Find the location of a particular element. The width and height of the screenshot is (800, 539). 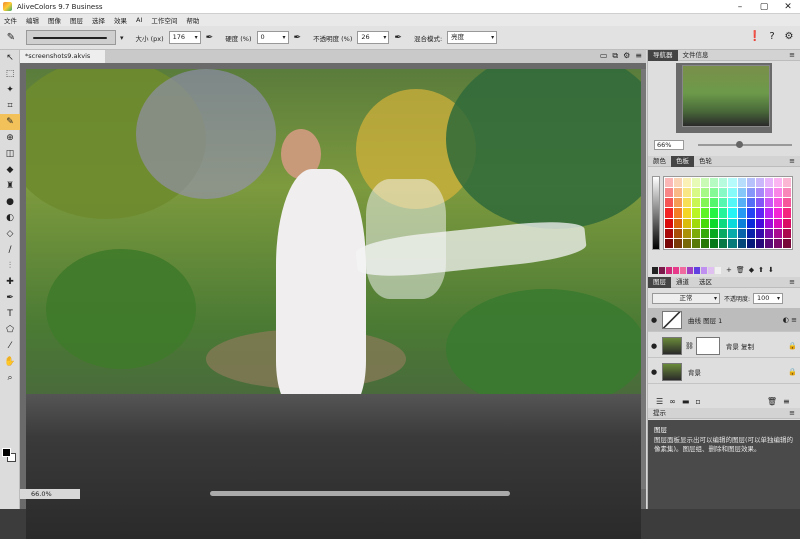

zoom-tool-icon: ⌕ is located at coordinates (10, 378).